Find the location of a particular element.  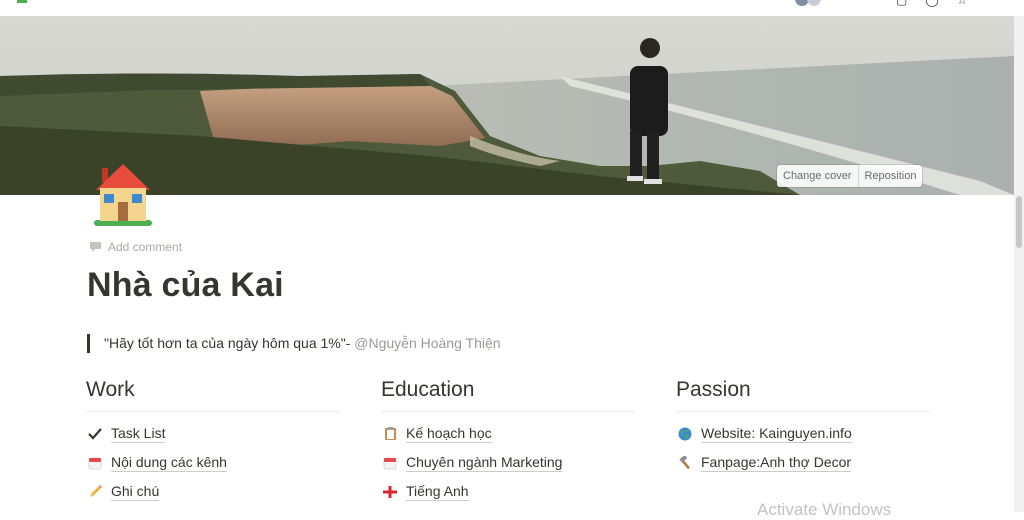

clock-icon: ◯ is located at coordinates (931, 3).